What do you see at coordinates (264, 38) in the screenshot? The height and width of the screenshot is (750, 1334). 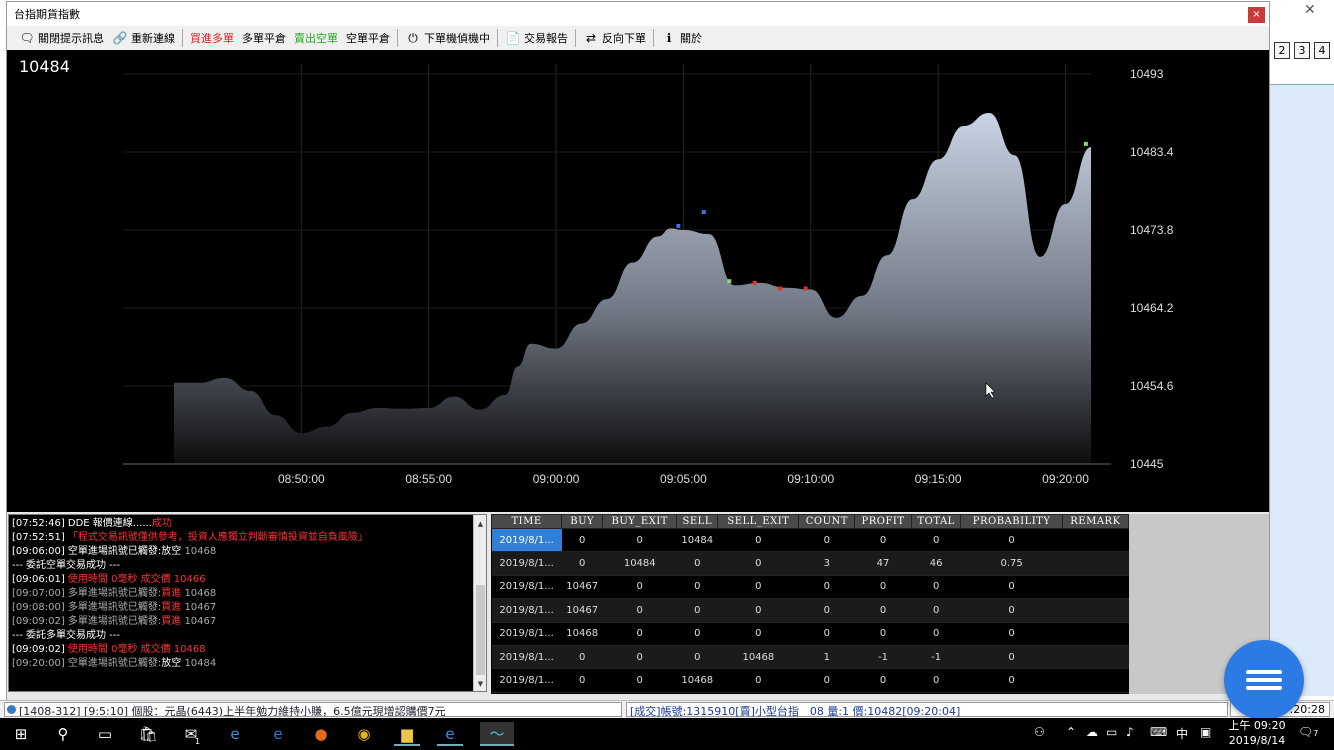 I see `toolbar-button-3: 多單平倉` at bounding box center [264, 38].